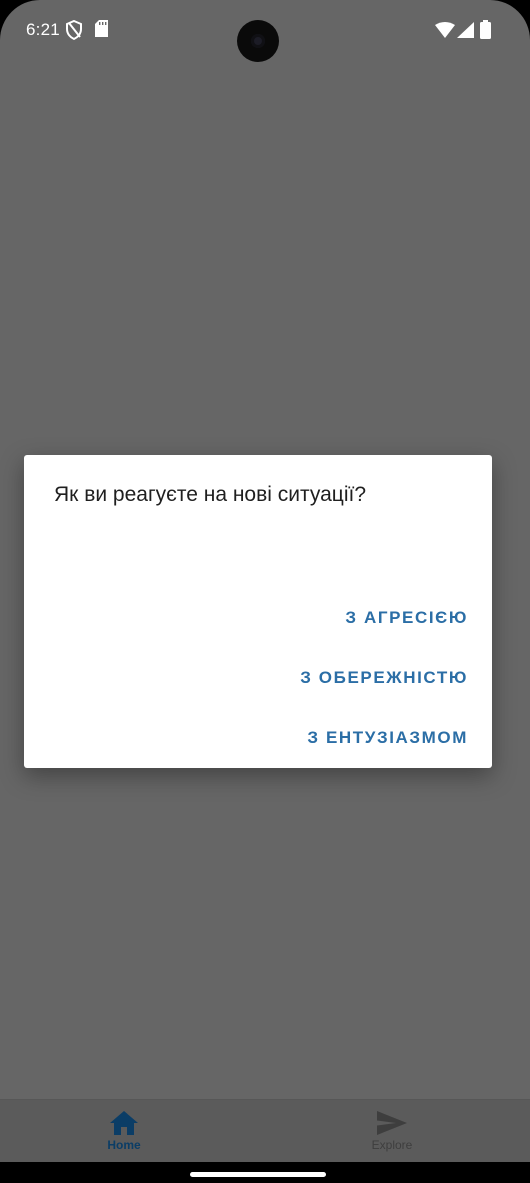  What do you see at coordinates (485, 29) in the screenshot?
I see `battery-icon` at bounding box center [485, 29].